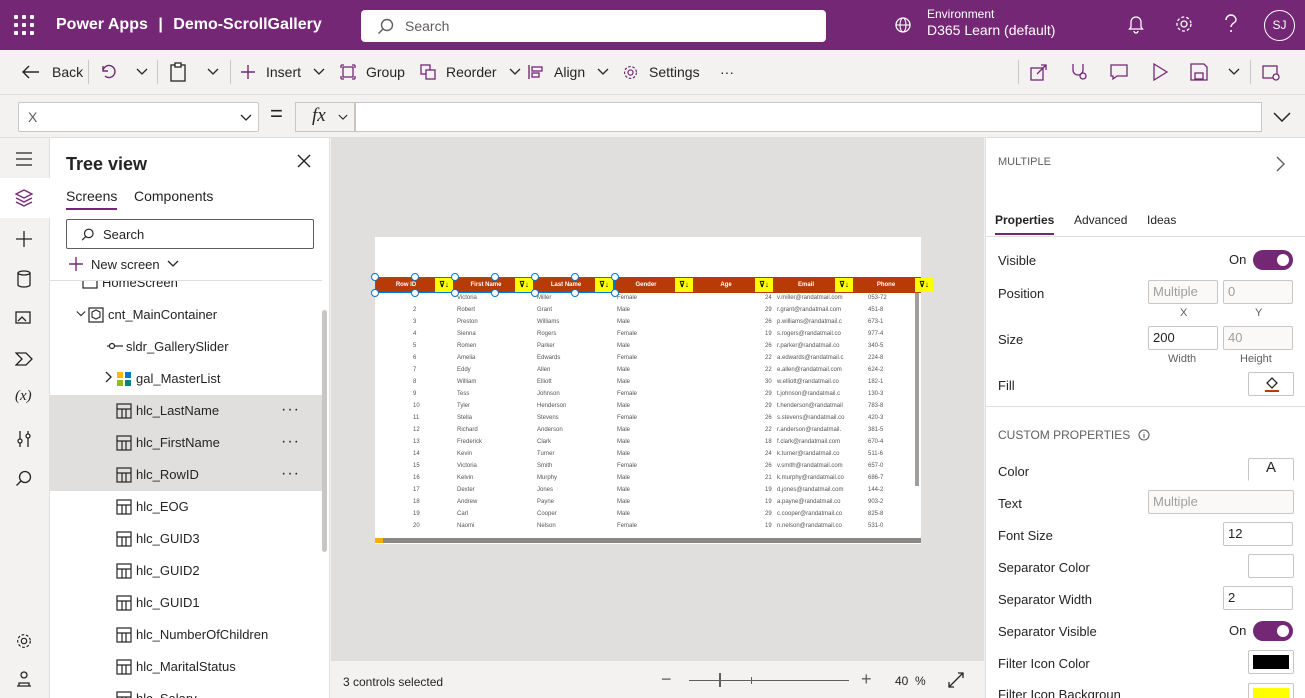 The width and height of the screenshot is (1305, 698). Describe the element at coordinates (1160, 72) in the screenshot. I see `preview-play-icon` at that location.